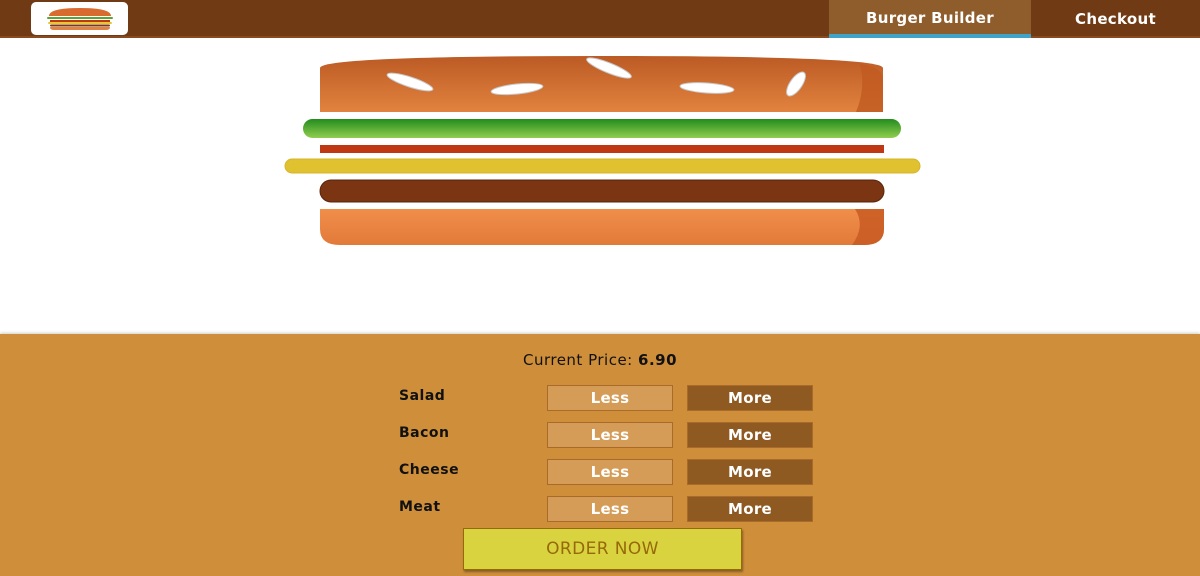  Describe the element at coordinates (602, 128) in the screenshot. I see `salad-layer` at that location.